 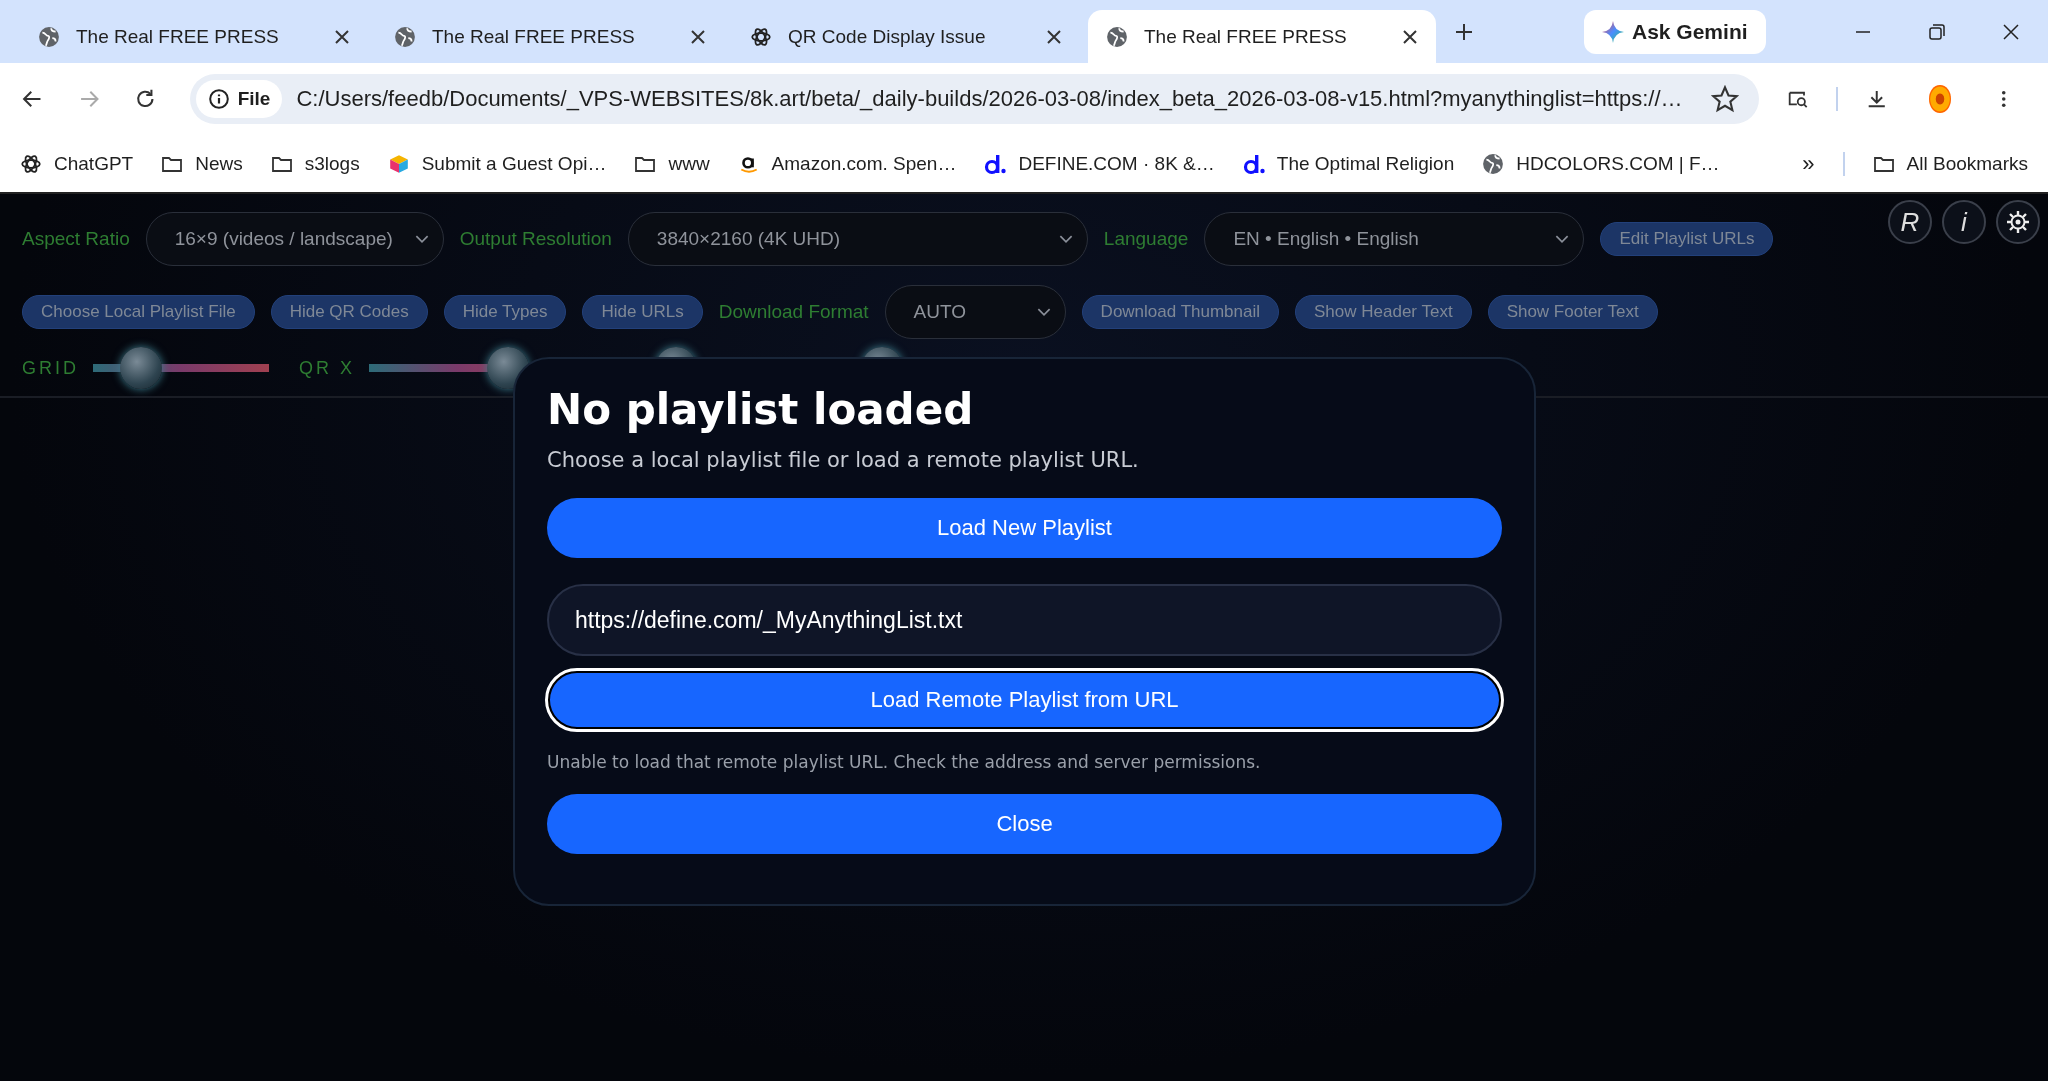 I want to click on modal-button: Close, so click(x=1024, y=824).